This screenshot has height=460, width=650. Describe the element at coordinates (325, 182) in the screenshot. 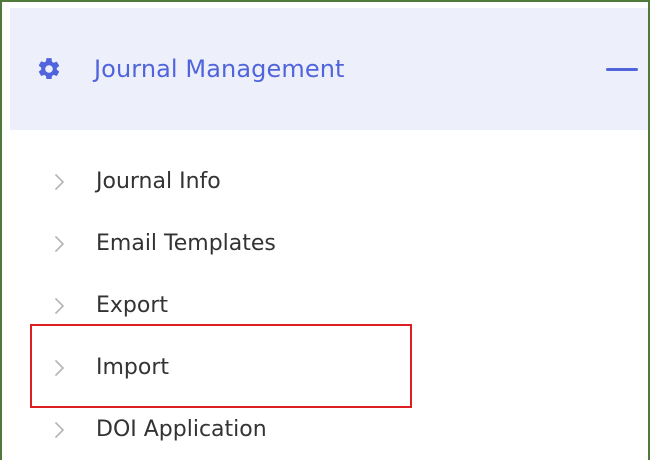

I see `menu-item-journal-info: Journal Info` at that location.